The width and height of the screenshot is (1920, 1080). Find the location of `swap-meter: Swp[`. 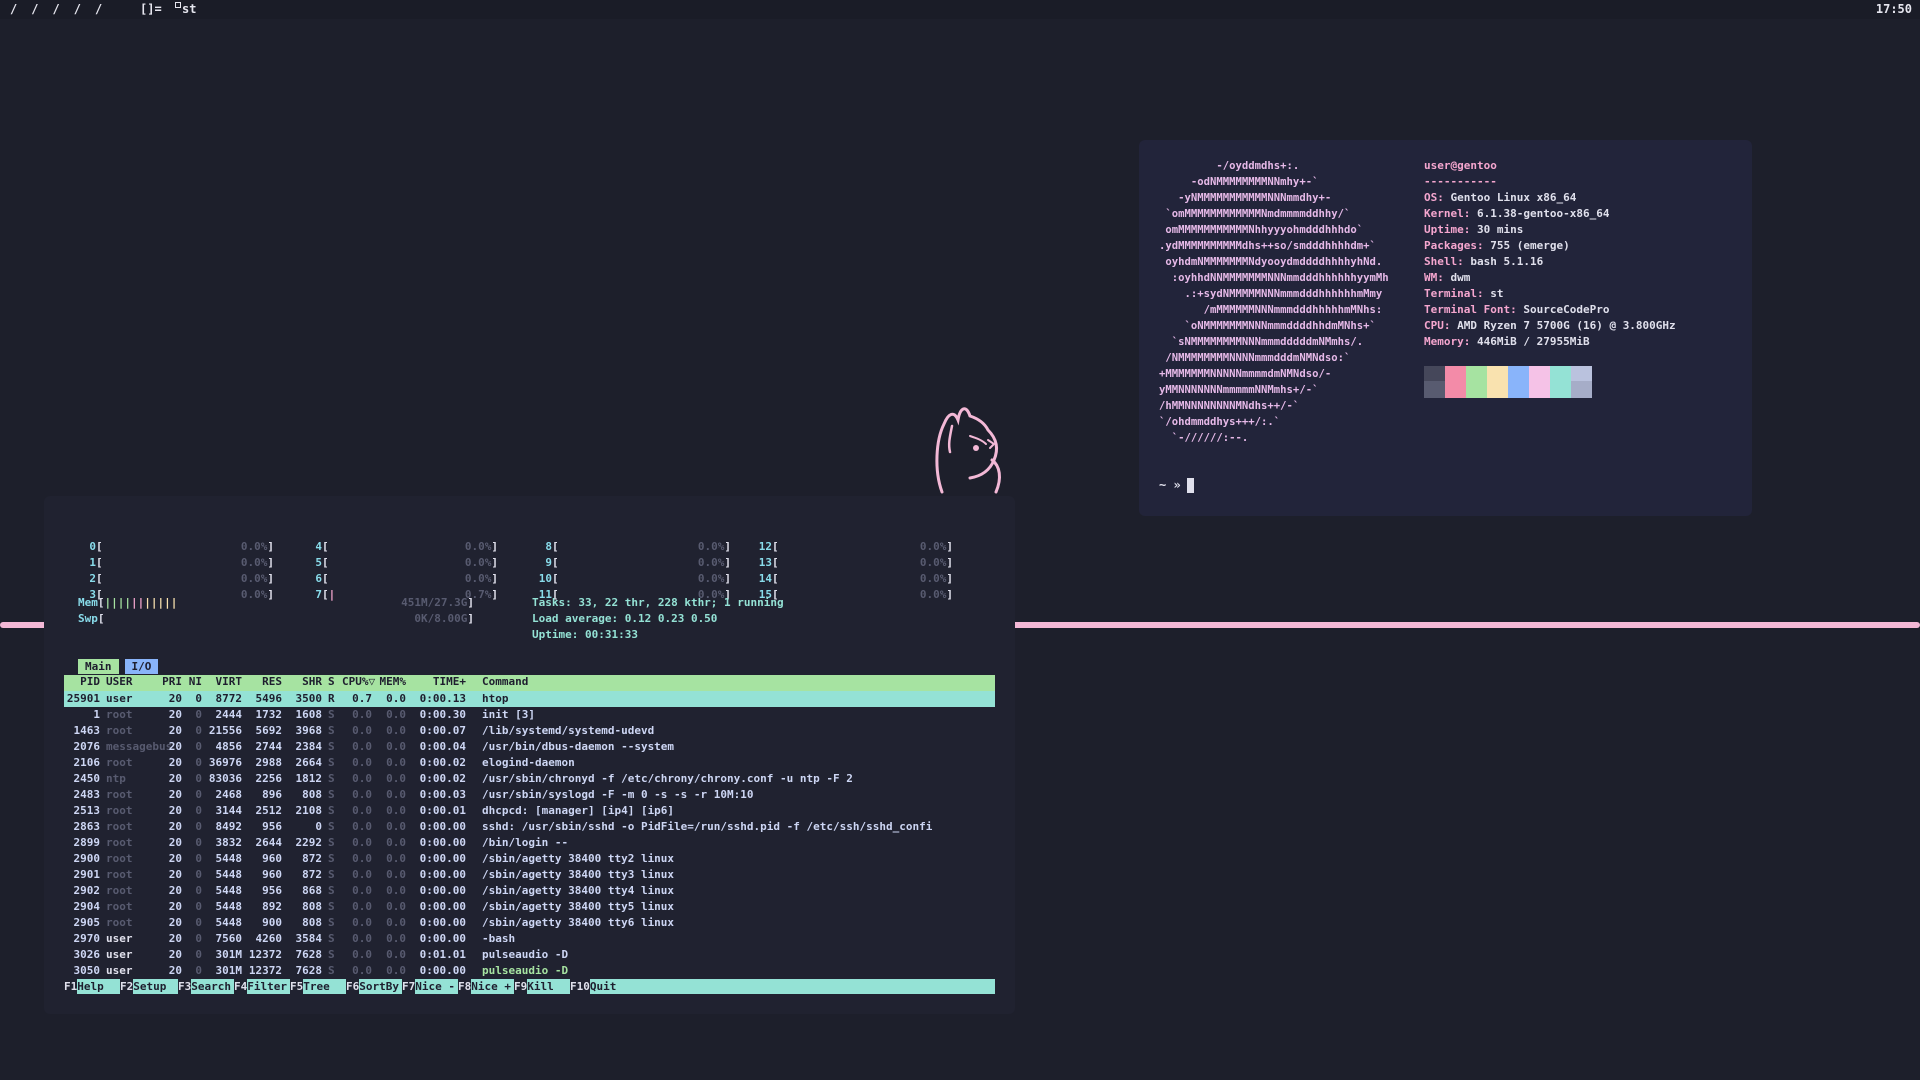

swap-meter: Swp[ is located at coordinates (91, 618).